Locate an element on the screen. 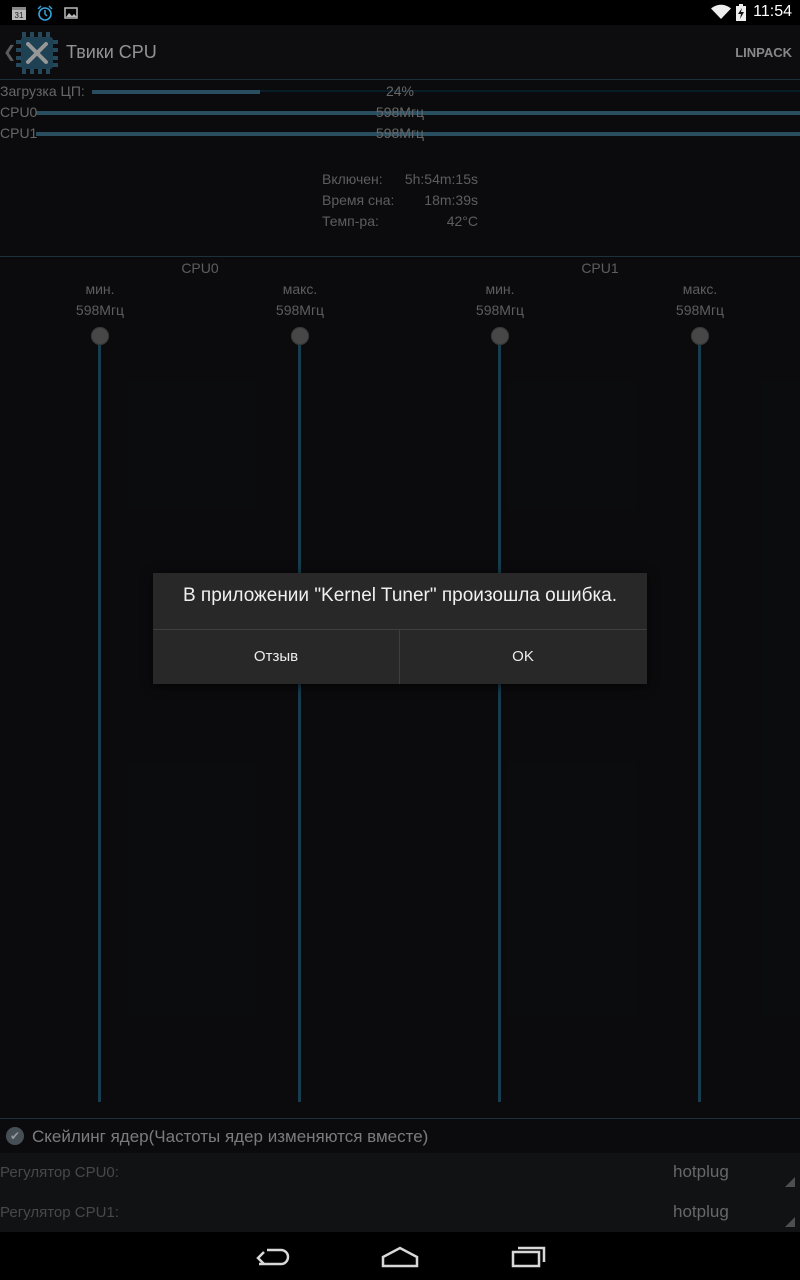  recent-apps-icon is located at coordinates (528, 1256).